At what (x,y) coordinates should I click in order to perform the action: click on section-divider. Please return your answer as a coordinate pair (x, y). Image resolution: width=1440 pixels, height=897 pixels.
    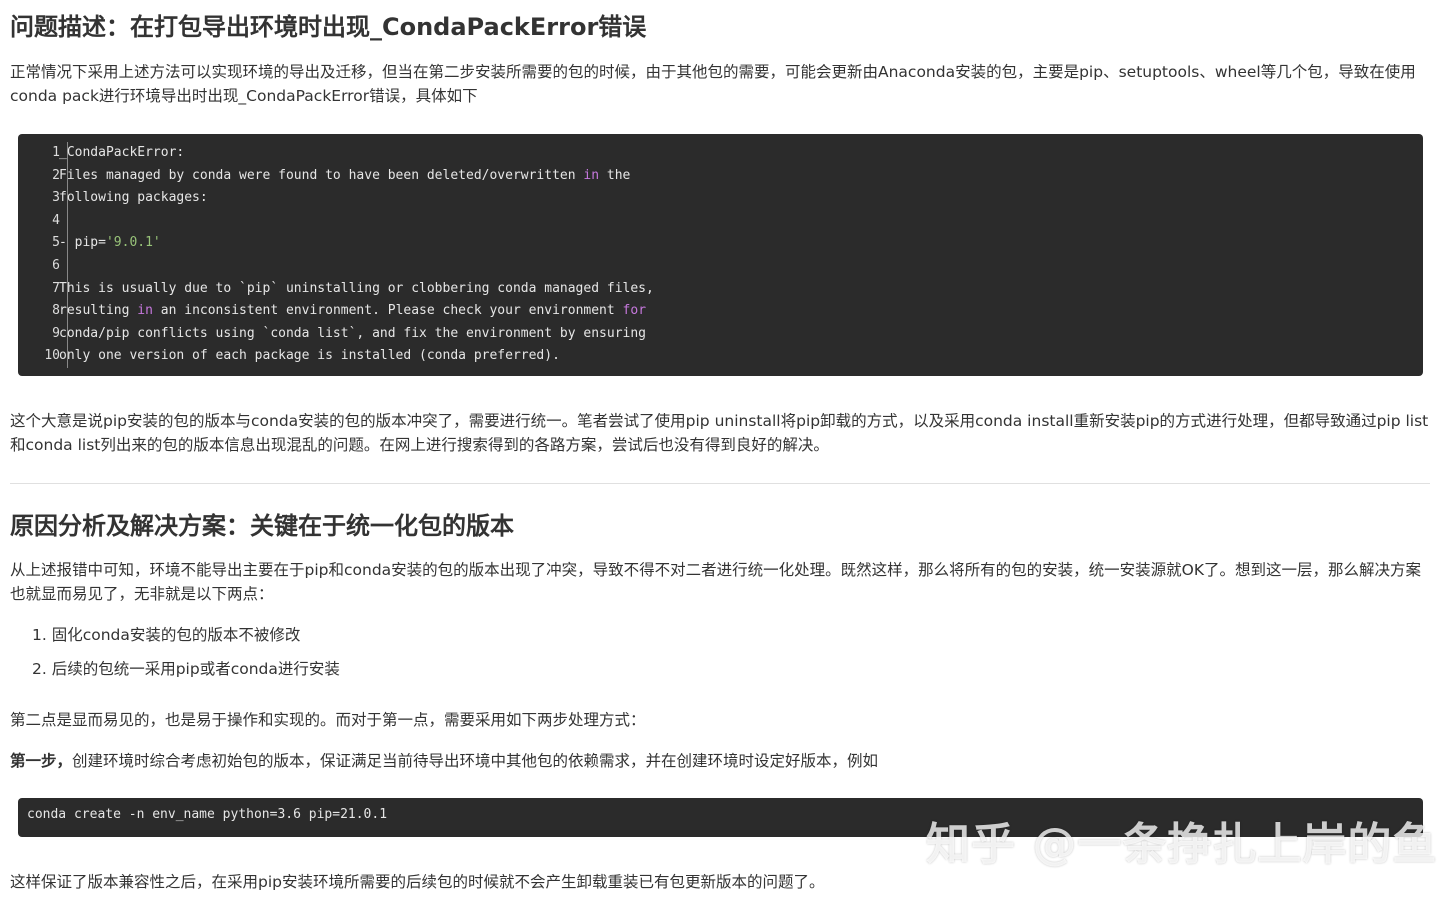
    Looking at the image, I should click on (720, 483).